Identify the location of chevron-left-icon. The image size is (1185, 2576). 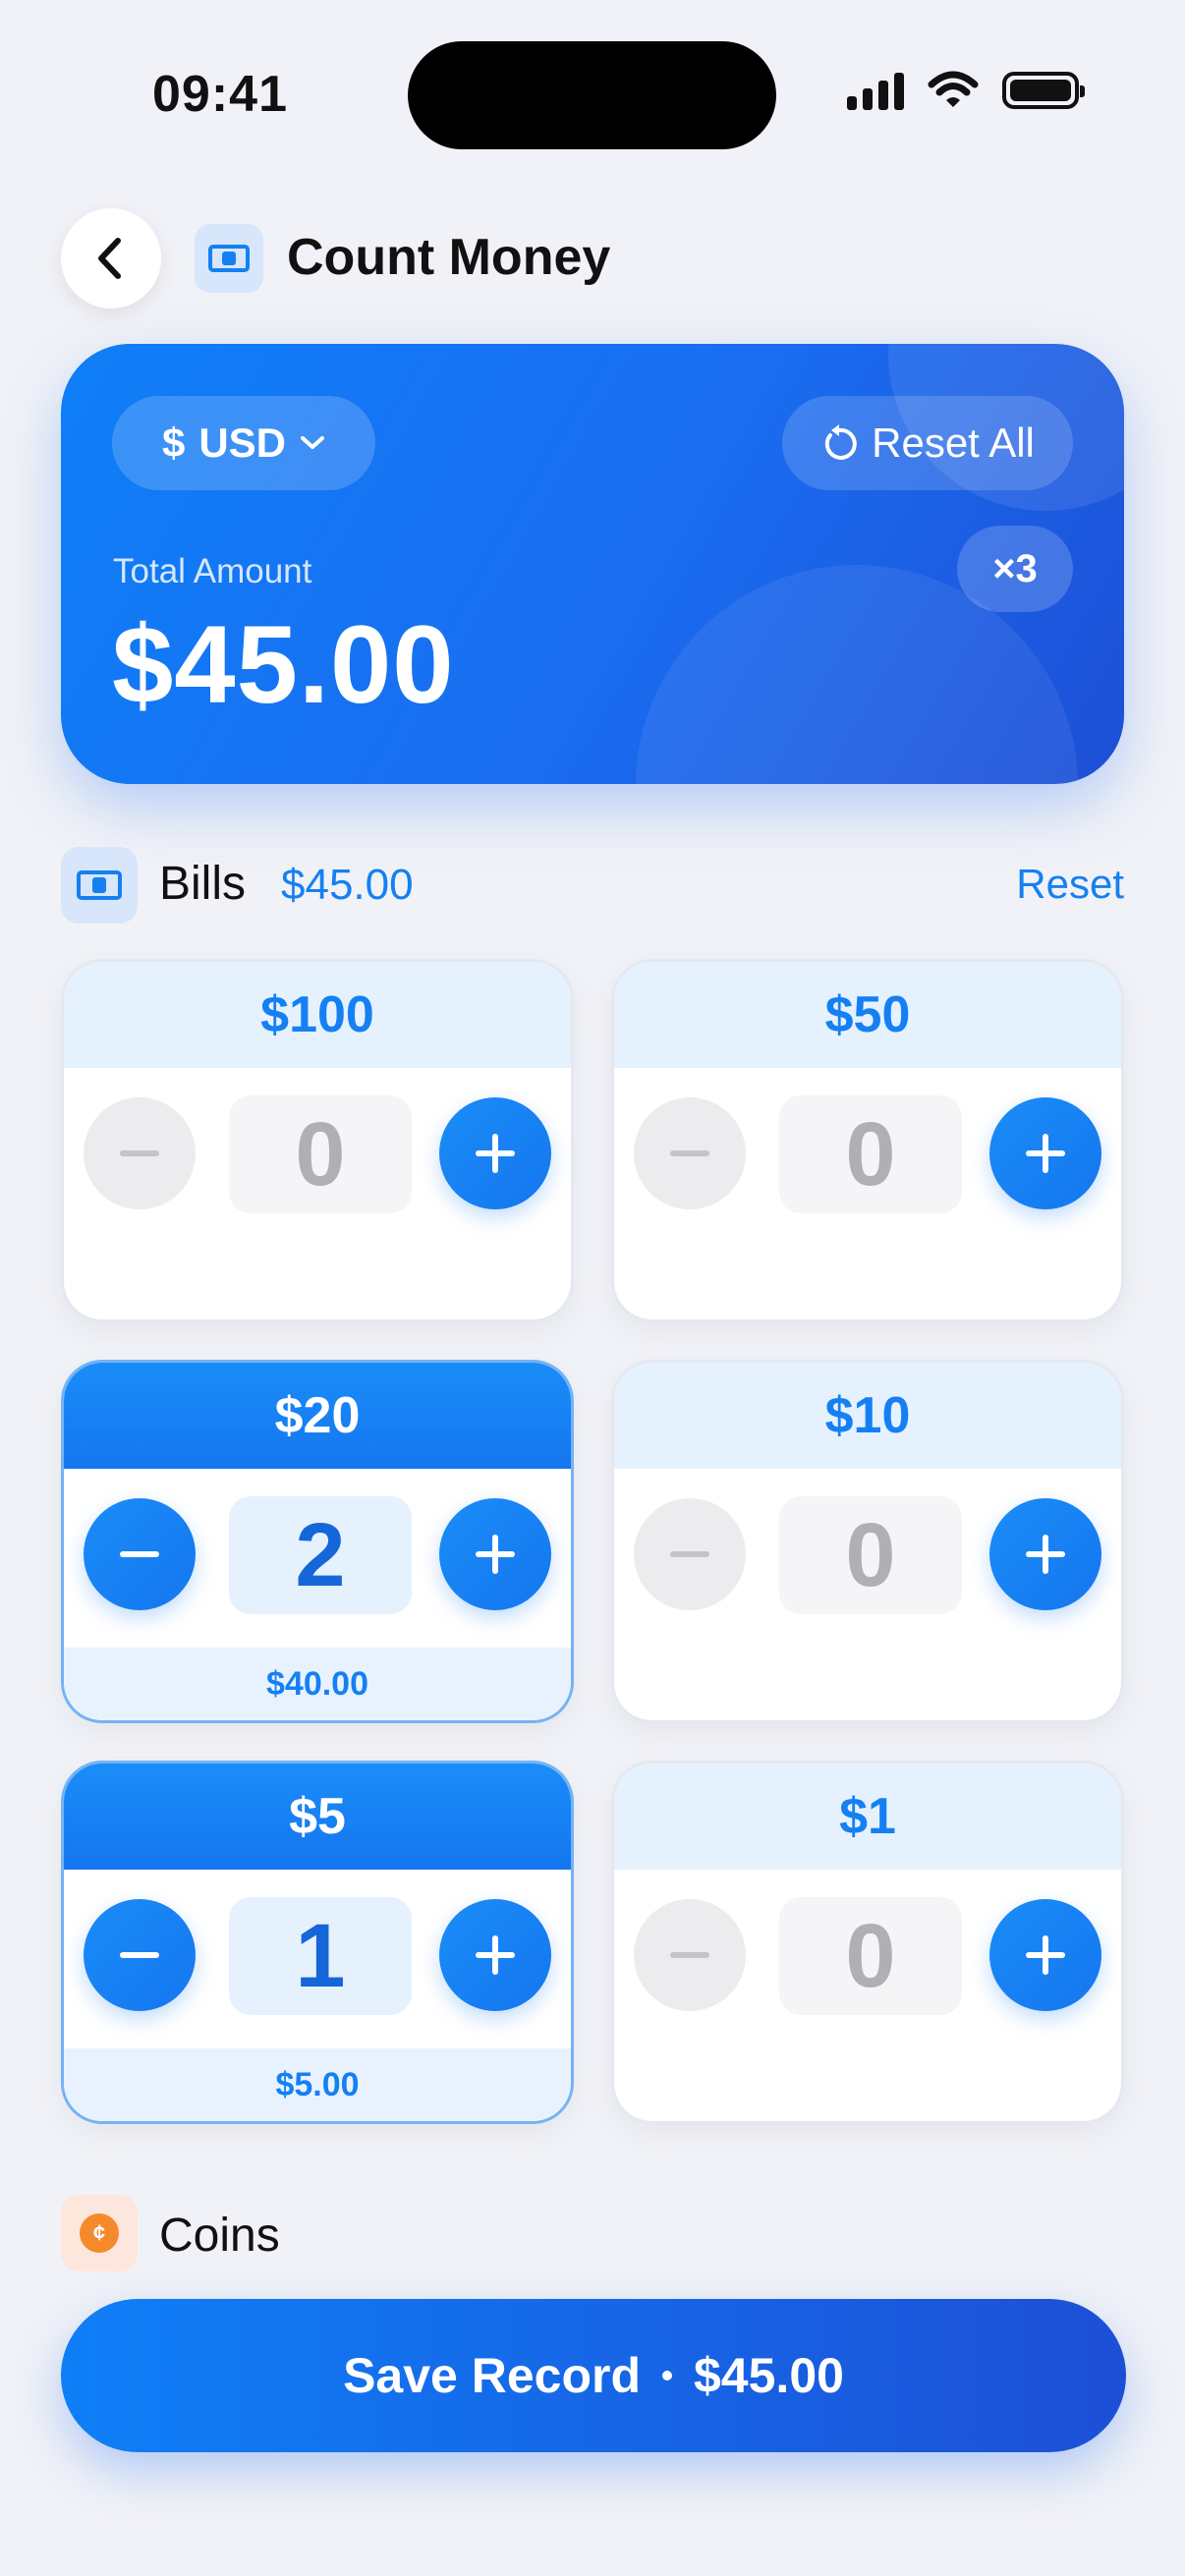
(110, 258).